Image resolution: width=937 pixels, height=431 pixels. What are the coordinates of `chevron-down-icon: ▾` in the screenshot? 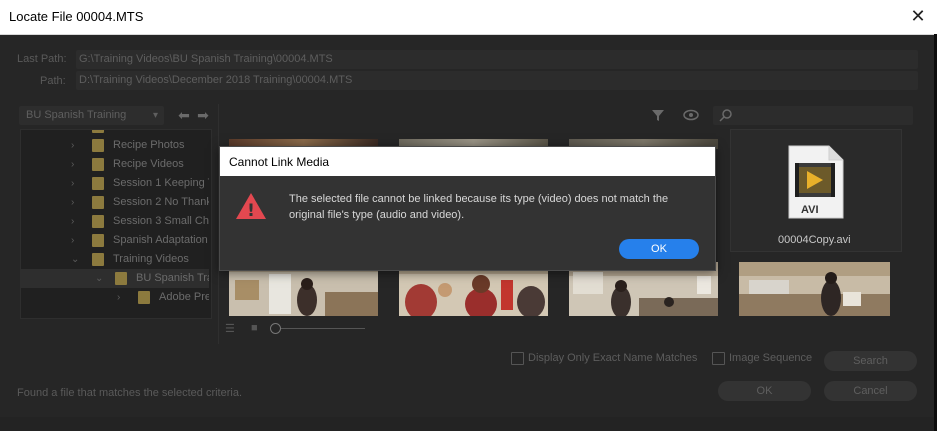 It's located at (155, 115).